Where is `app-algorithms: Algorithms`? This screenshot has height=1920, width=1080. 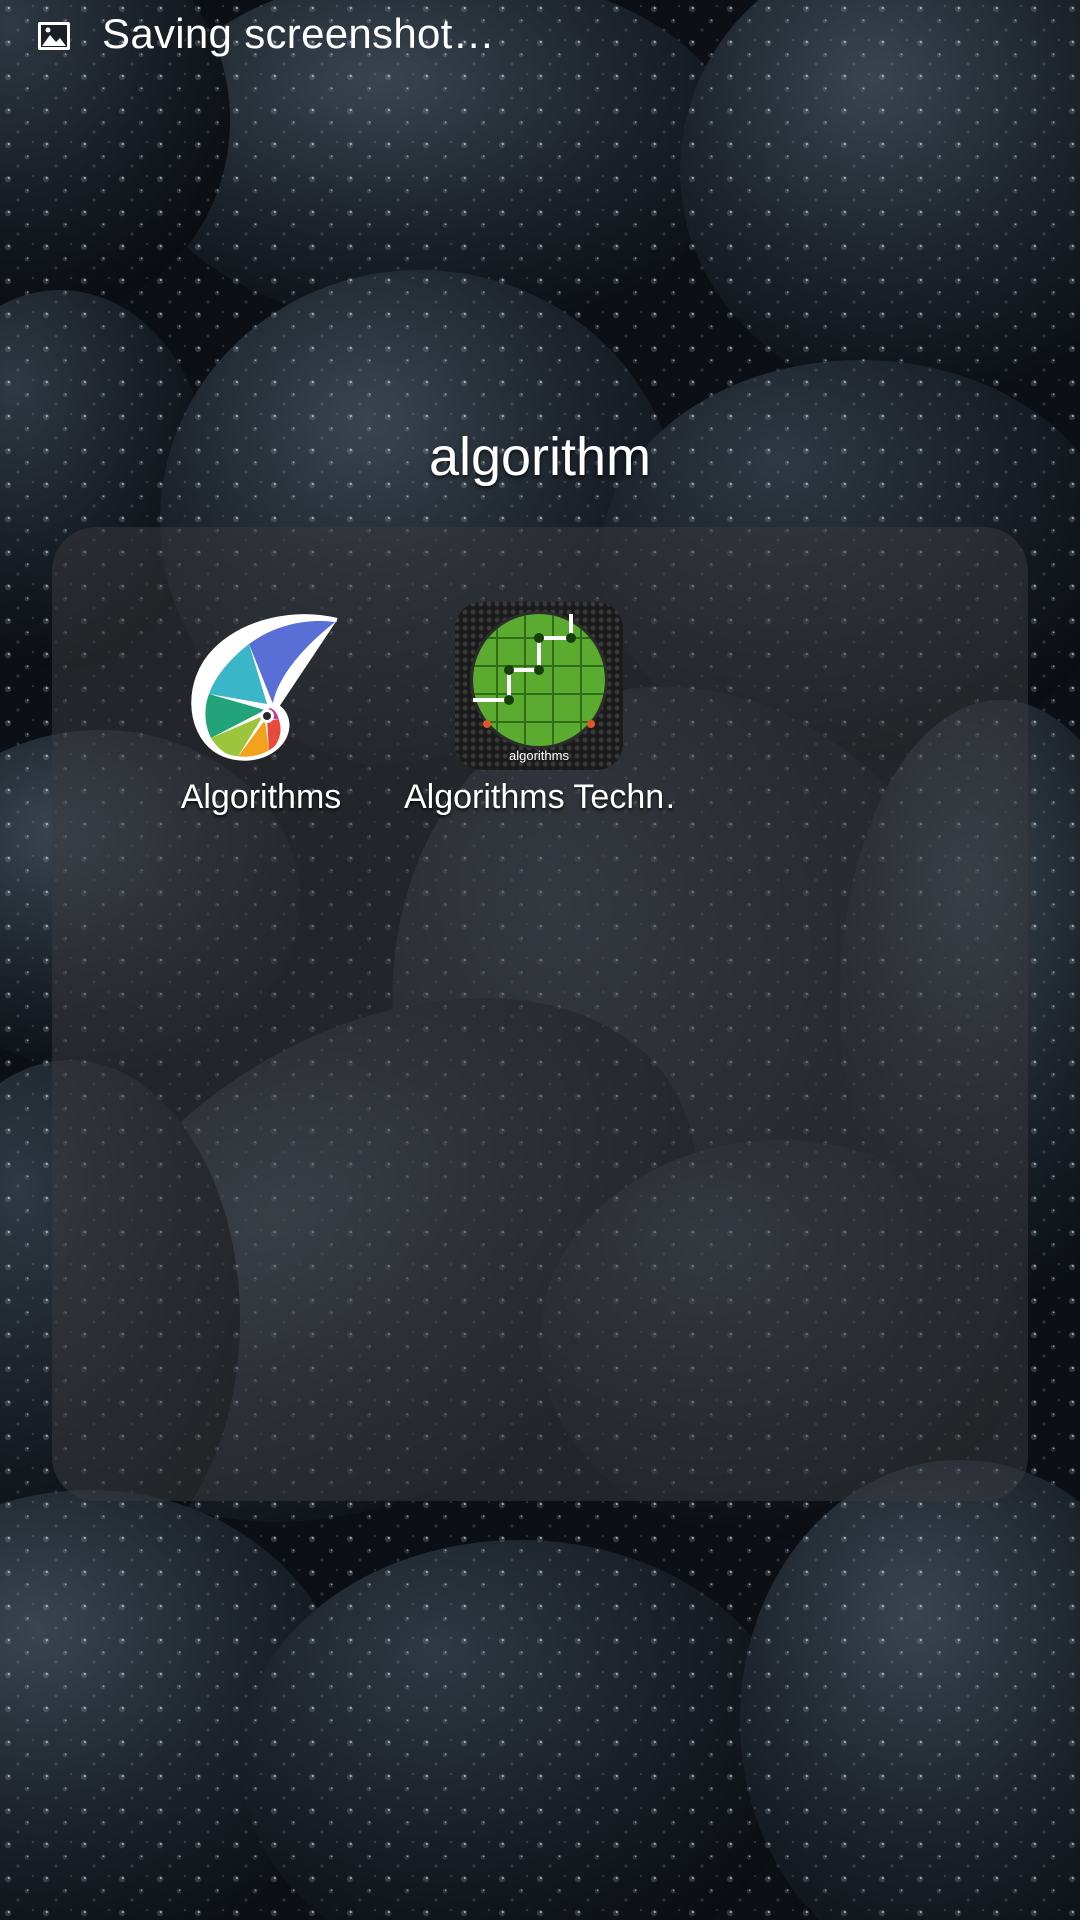 app-algorithms: Algorithms is located at coordinates (261, 720).